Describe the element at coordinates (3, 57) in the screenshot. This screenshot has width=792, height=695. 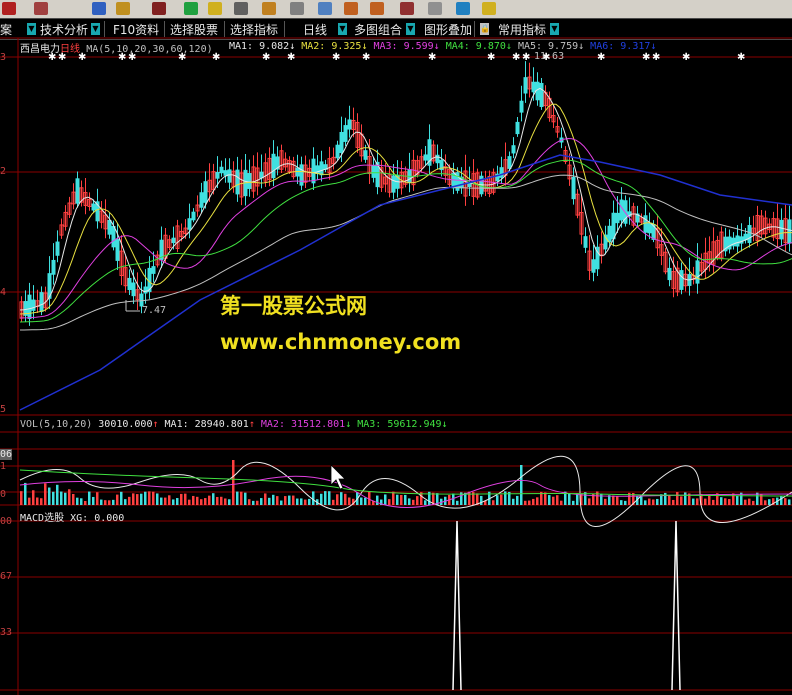
I see `price-y-label: 3` at that location.